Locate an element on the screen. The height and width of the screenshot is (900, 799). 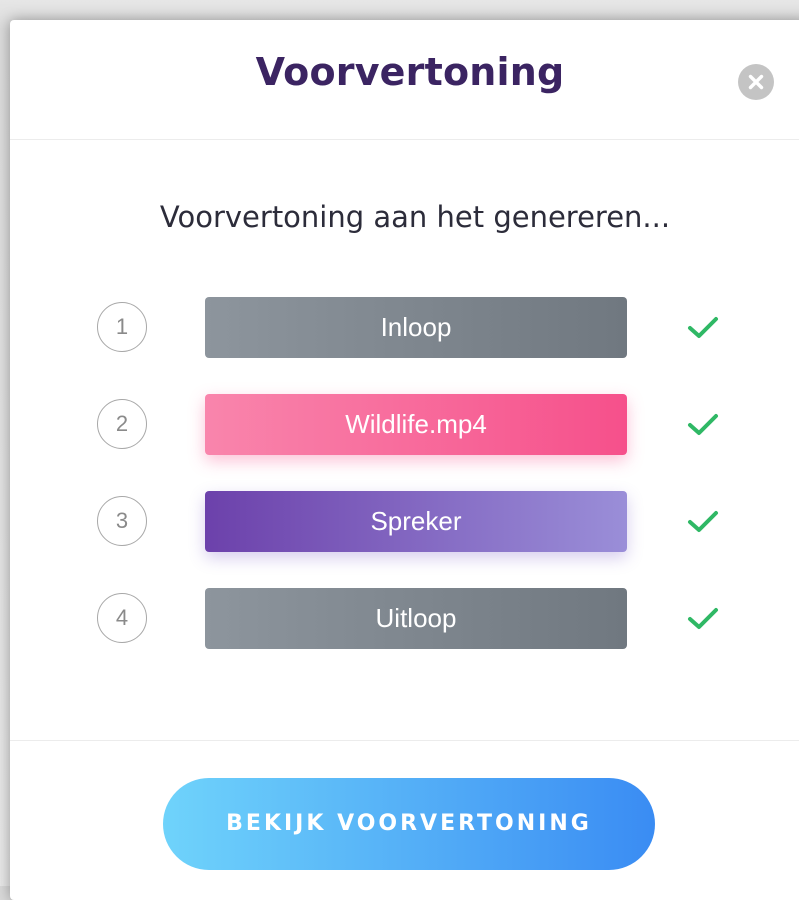
step-number: 4 is located at coordinates (122, 618).